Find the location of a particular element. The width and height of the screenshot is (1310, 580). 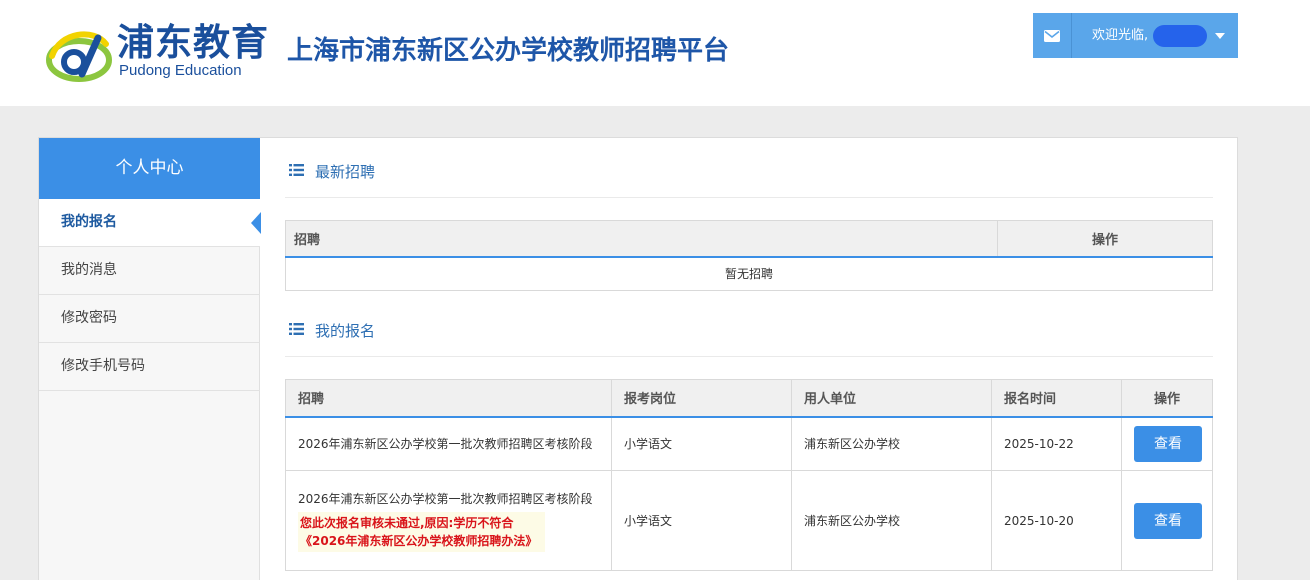

section-title-text: 我的报名 is located at coordinates (345, 331).